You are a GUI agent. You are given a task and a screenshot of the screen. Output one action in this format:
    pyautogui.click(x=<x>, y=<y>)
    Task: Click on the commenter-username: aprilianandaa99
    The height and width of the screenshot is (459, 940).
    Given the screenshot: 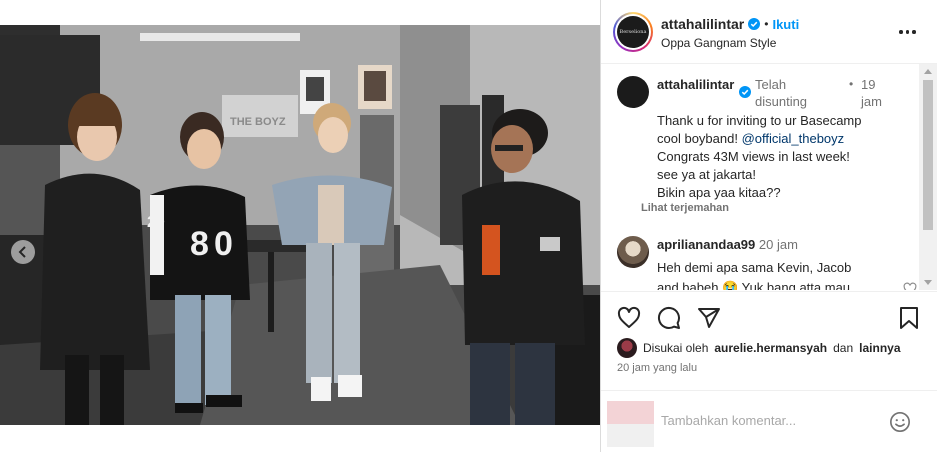 What is the action you would take?
    pyautogui.click(x=706, y=244)
    